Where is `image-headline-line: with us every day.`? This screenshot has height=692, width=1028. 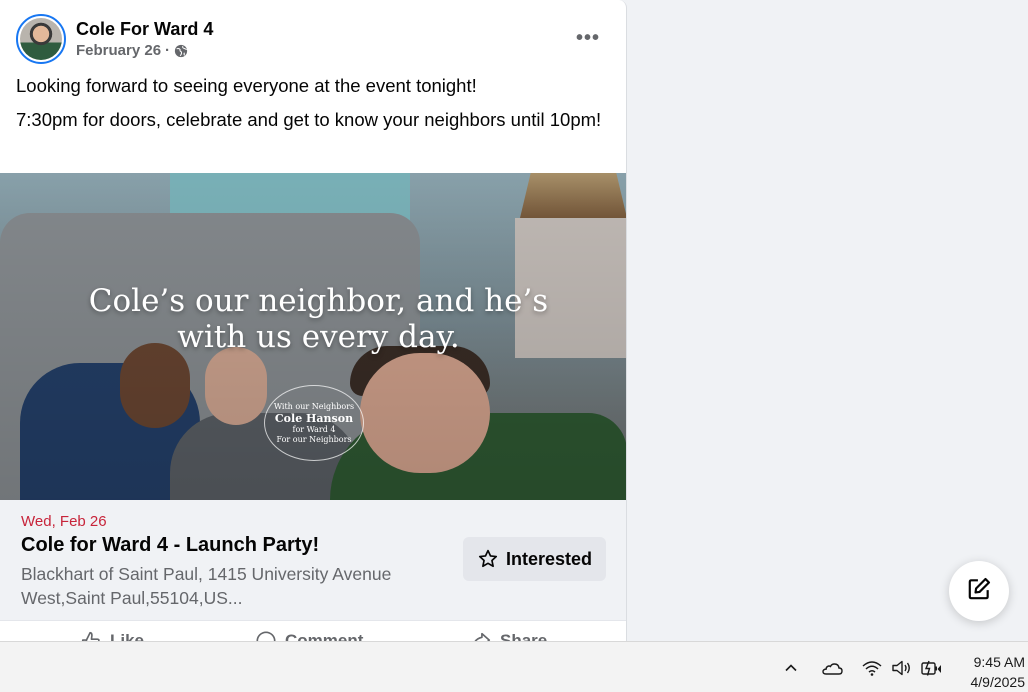
image-headline-line: with us every day. is located at coordinates (318, 337).